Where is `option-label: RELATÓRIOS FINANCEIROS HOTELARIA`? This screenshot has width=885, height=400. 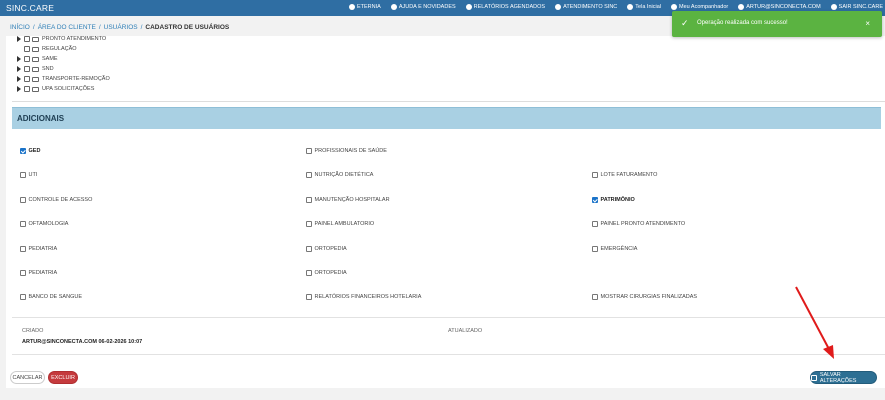 option-label: RELATÓRIOS FINANCEIROS HOTELARIA is located at coordinates (368, 297).